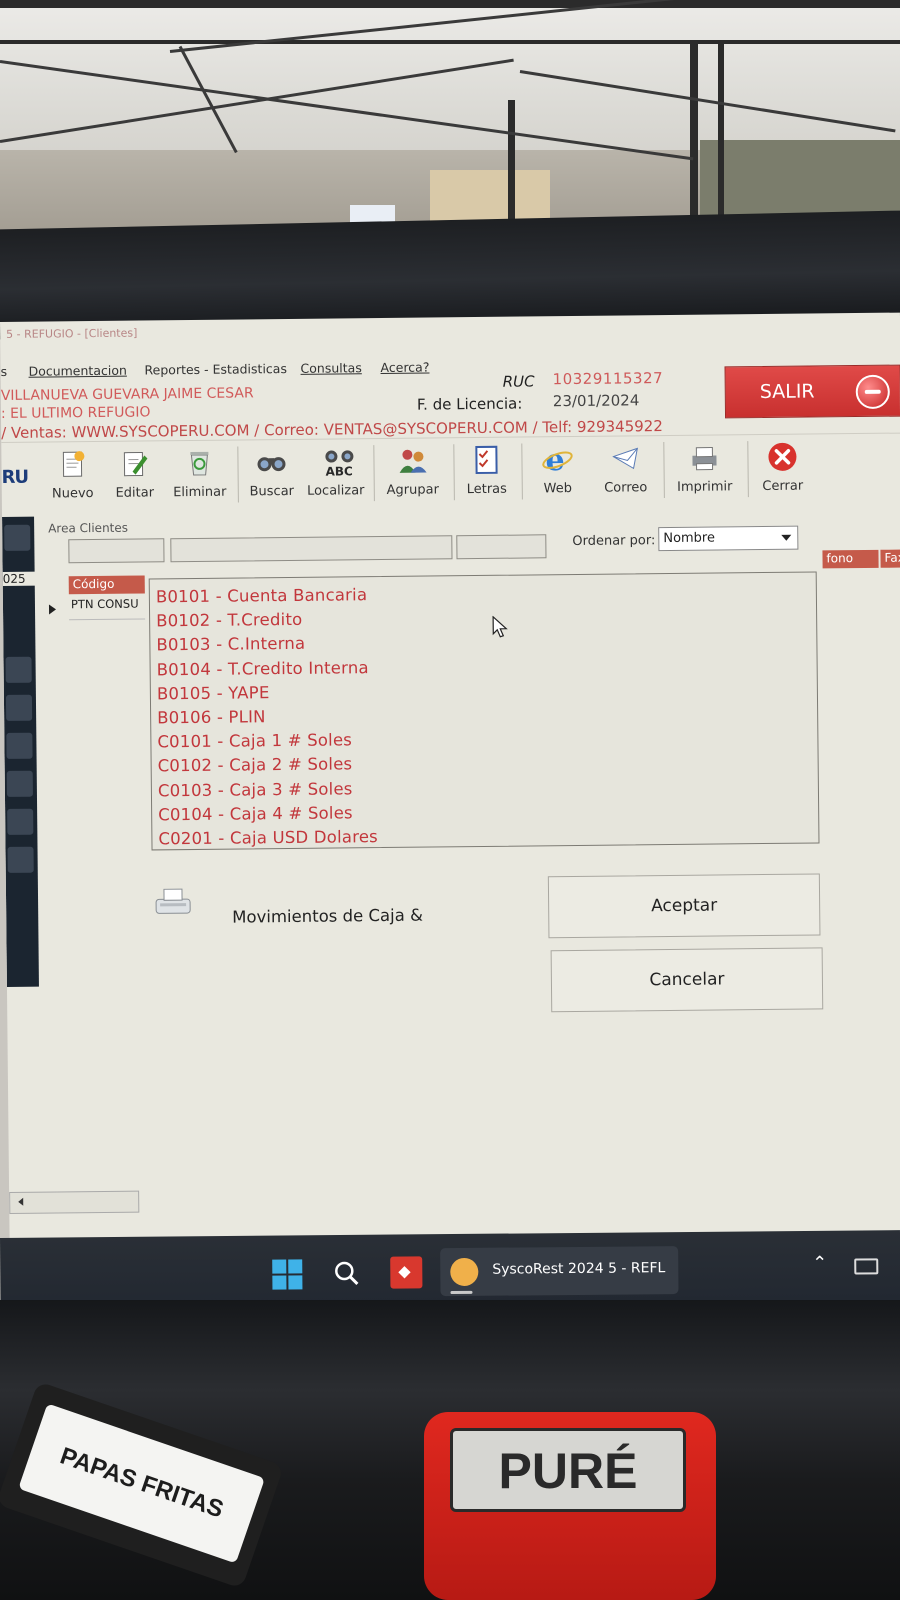 The image size is (900, 1600). Describe the element at coordinates (116, 551) in the screenshot. I see `client-code-field` at that location.